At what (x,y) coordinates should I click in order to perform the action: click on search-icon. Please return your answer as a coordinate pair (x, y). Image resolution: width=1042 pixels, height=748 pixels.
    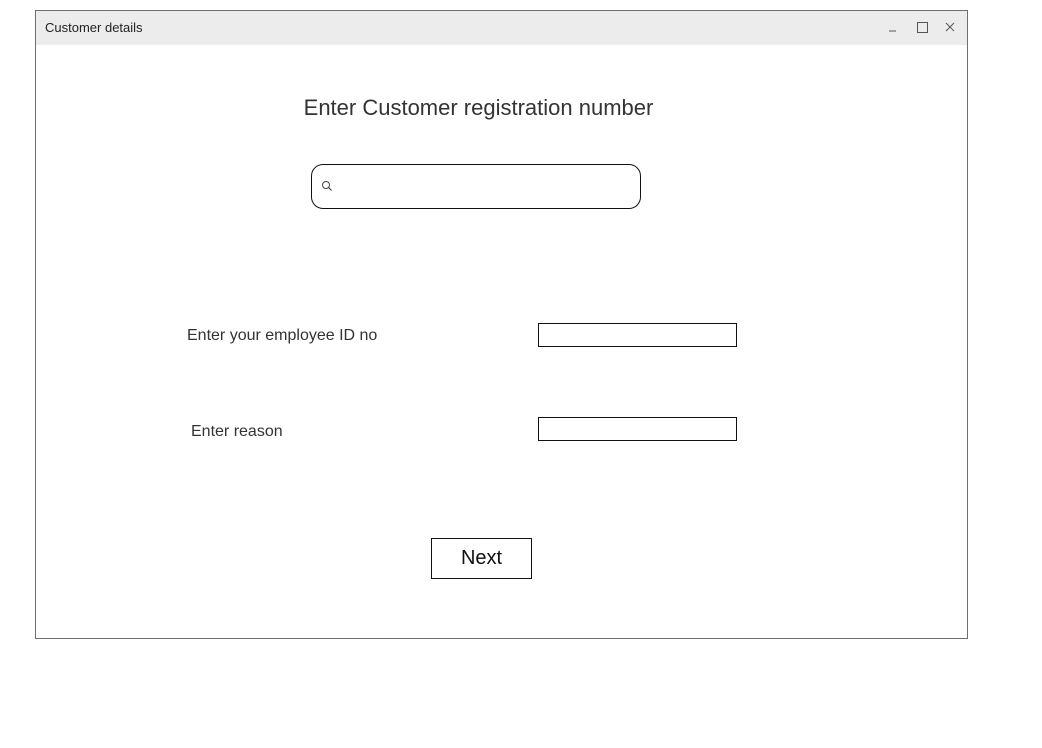
    Looking at the image, I should click on (327, 186).